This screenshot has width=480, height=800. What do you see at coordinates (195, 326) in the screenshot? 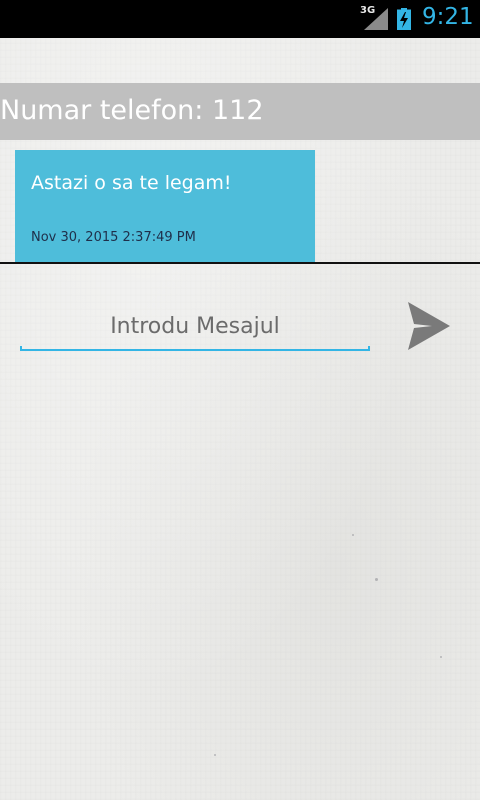
I see `message-input` at bounding box center [195, 326].